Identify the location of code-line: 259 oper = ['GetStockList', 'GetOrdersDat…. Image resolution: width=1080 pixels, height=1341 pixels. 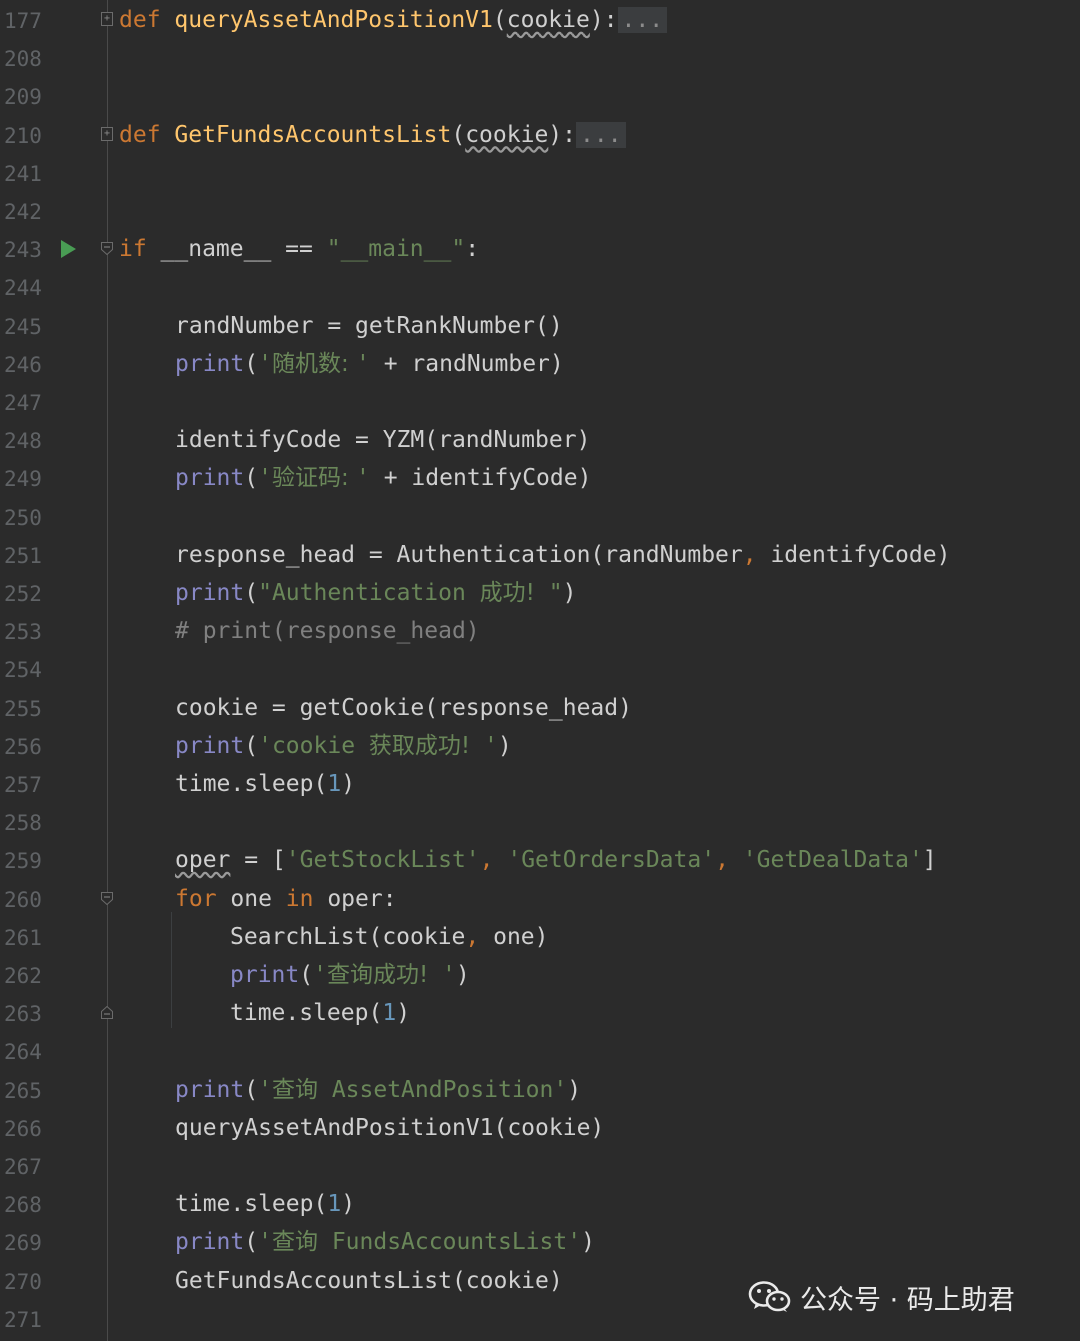
(540, 860).